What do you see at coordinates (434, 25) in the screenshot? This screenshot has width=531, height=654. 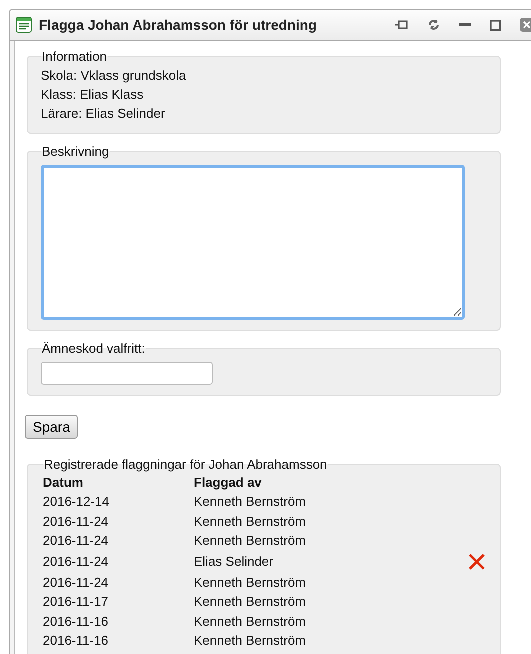 I see `refresh-icon` at bounding box center [434, 25].